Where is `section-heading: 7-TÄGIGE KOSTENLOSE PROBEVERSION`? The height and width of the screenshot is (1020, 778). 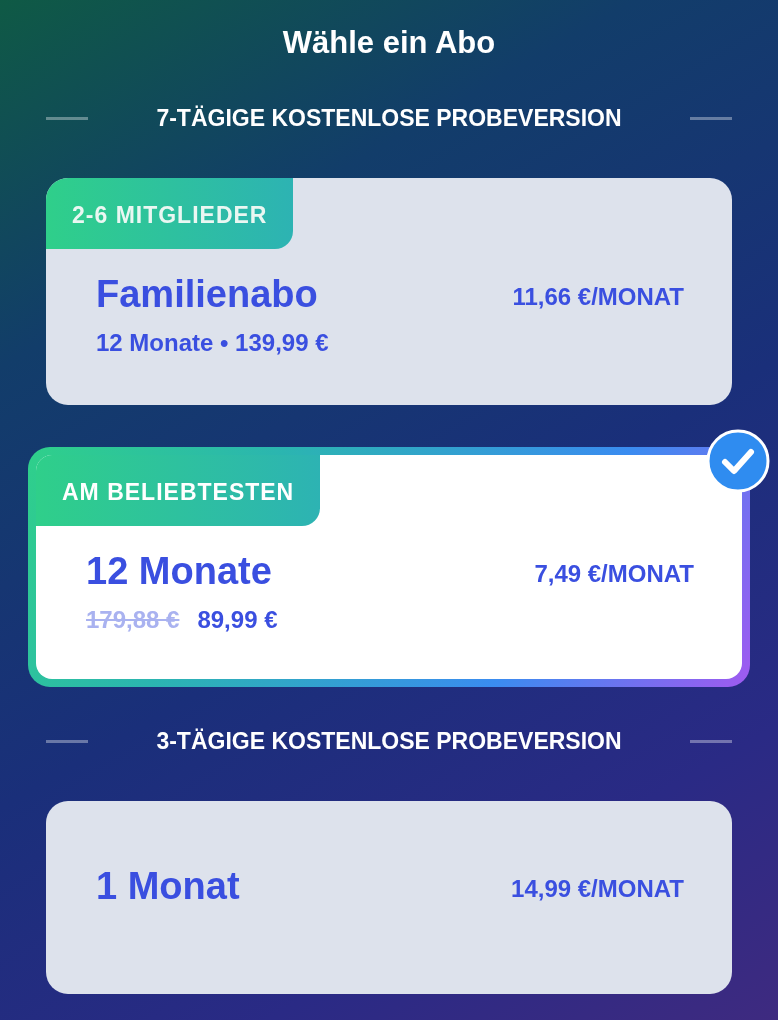 section-heading: 7-TÄGIGE KOSTENLOSE PROBEVERSION is located at coordinates (389, 118).